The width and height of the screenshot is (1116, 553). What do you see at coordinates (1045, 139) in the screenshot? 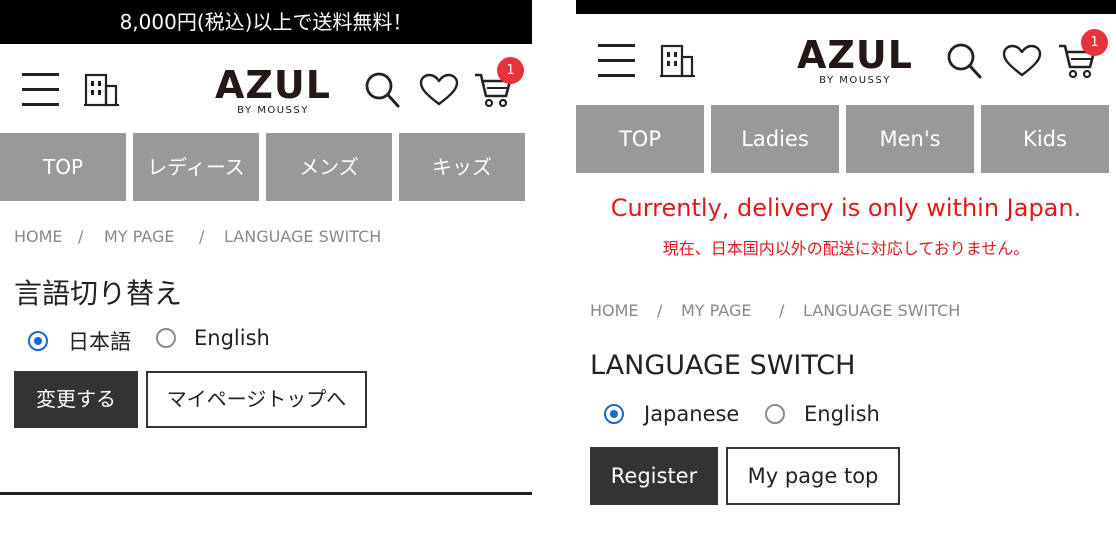
I see `tab-kids: Kids` at bounding box center [1045, 139].